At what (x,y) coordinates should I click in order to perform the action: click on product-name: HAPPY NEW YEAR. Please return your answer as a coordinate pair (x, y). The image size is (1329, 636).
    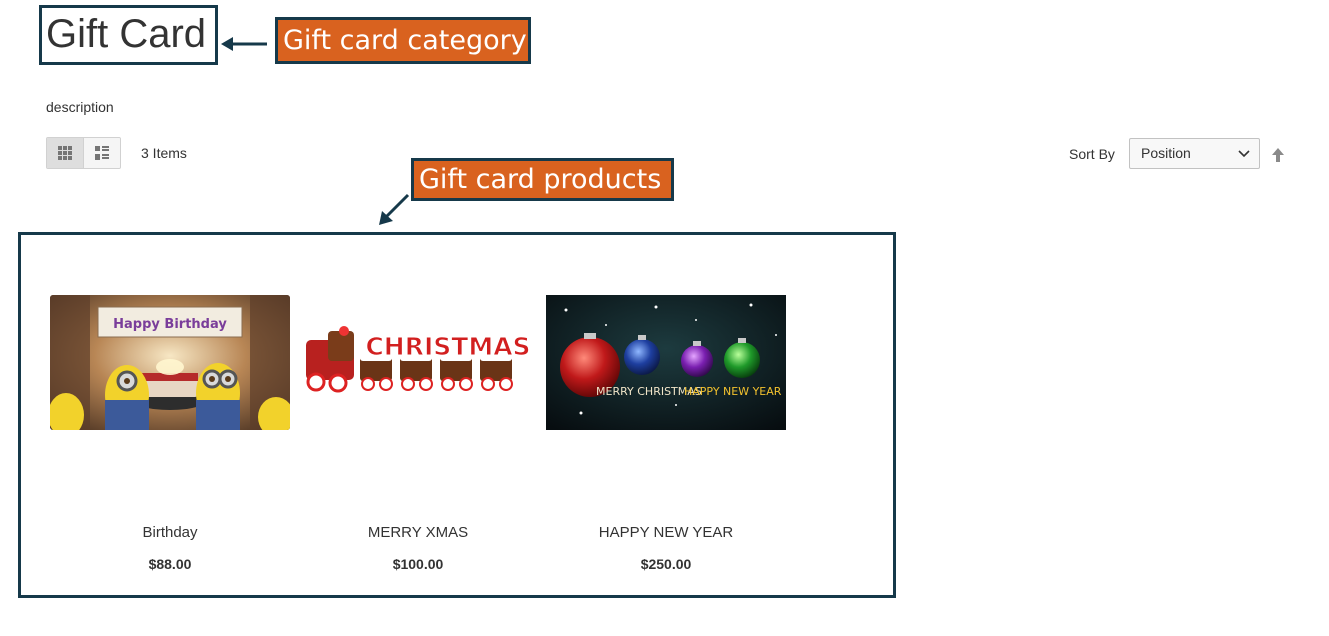
    Looking at the image, I should click on (666, 533).